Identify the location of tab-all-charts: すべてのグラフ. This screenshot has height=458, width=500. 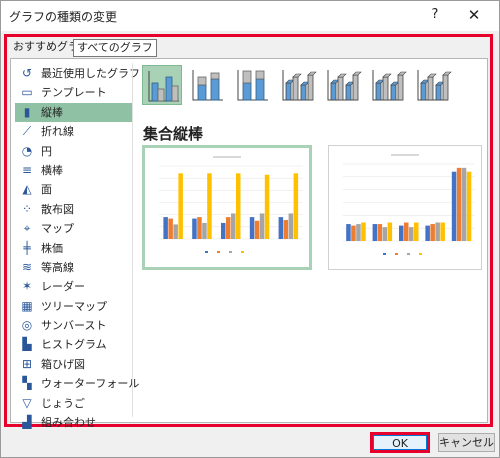
(115, 48).